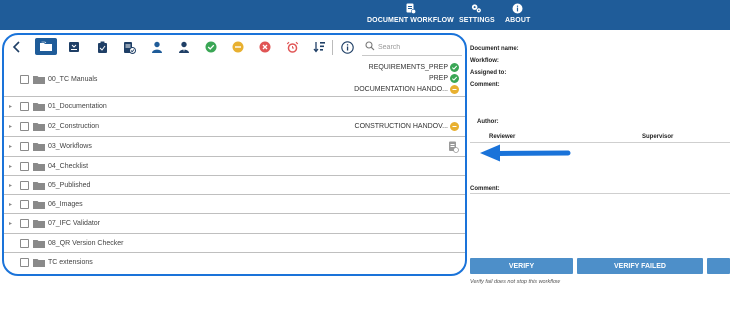  What do you see at coordinates (518, 20) in the screenshot?
I see `nav-about-label: ABOUT` at bounding box center [518, 20].